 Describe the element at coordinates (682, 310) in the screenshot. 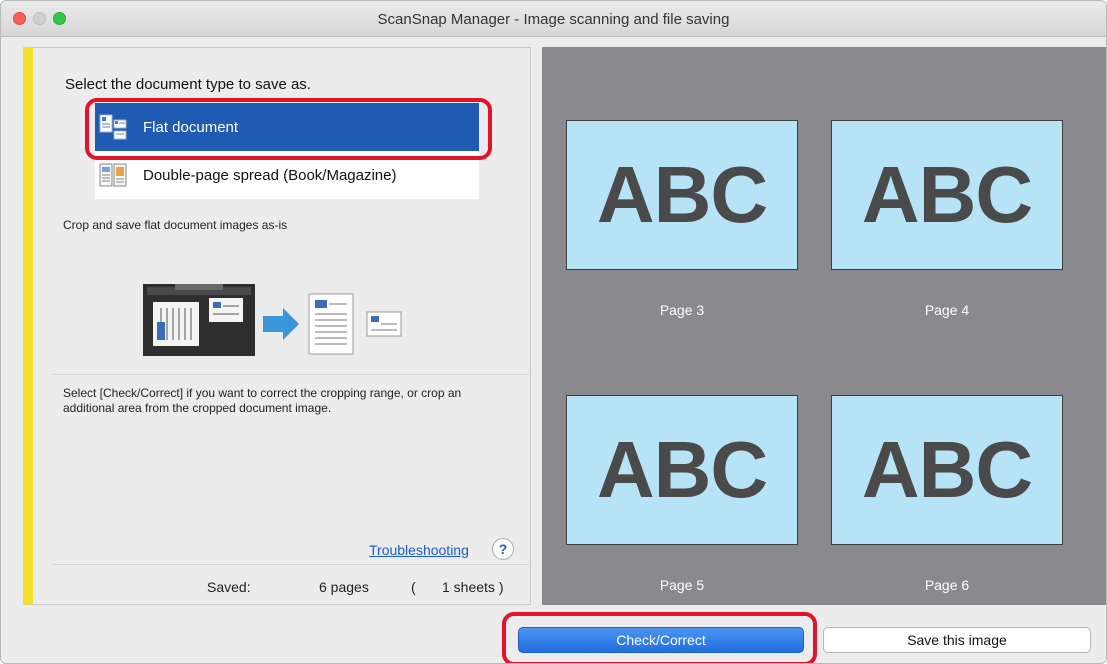

I see `page-label: Page 3` at that location.